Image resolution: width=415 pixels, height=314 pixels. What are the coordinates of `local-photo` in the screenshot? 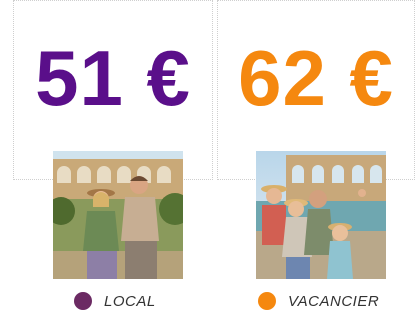 It's located at (118, 215).